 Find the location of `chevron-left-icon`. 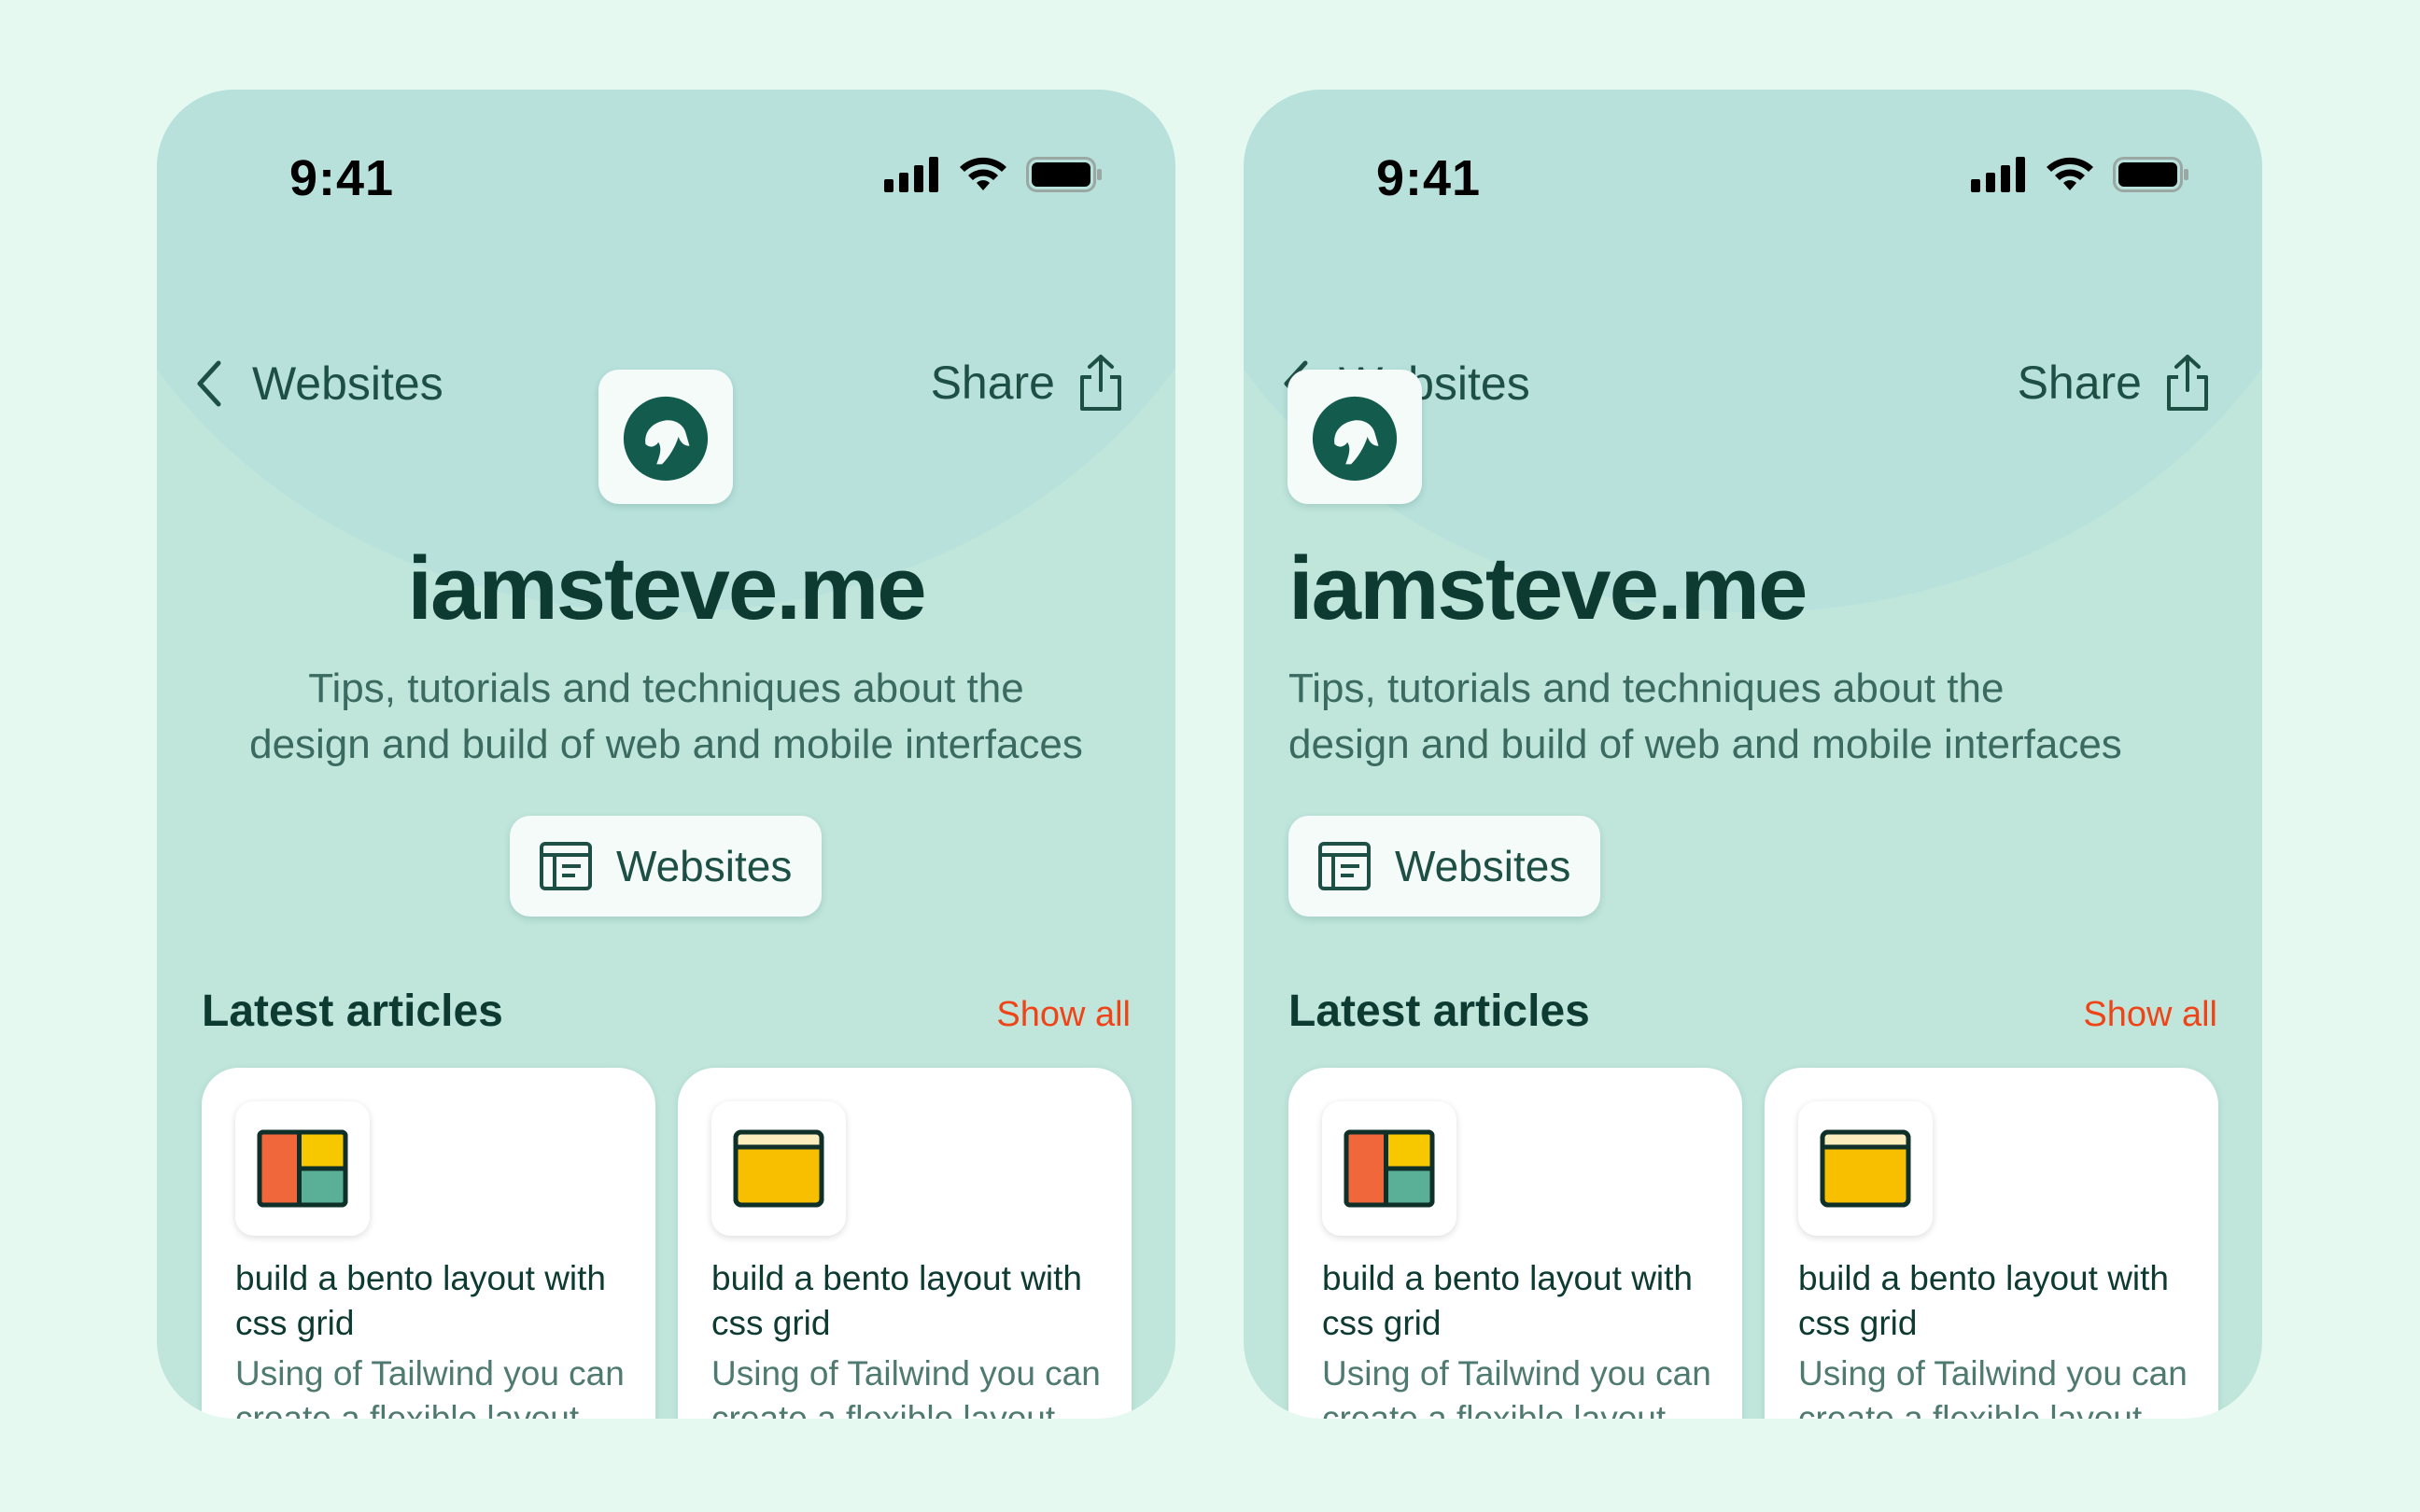

chevron-left-icon is located at coordinates (209, 383).